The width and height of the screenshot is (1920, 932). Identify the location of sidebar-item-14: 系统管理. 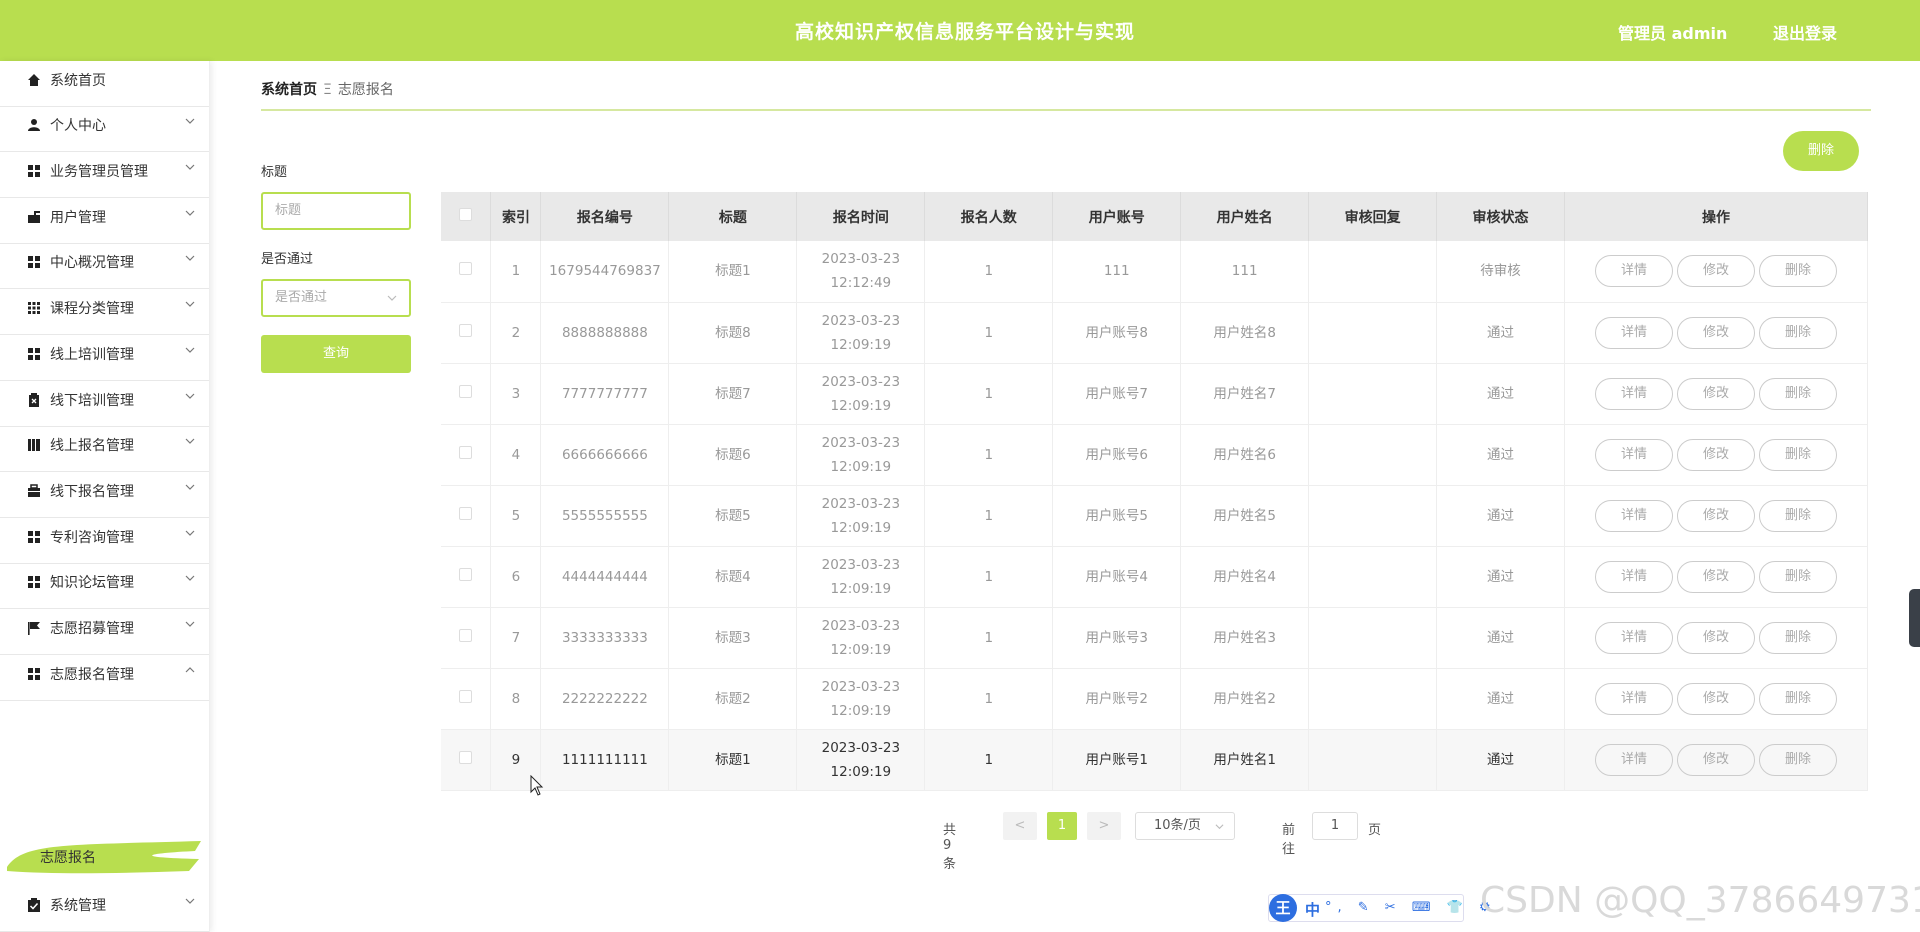
(104, 904).